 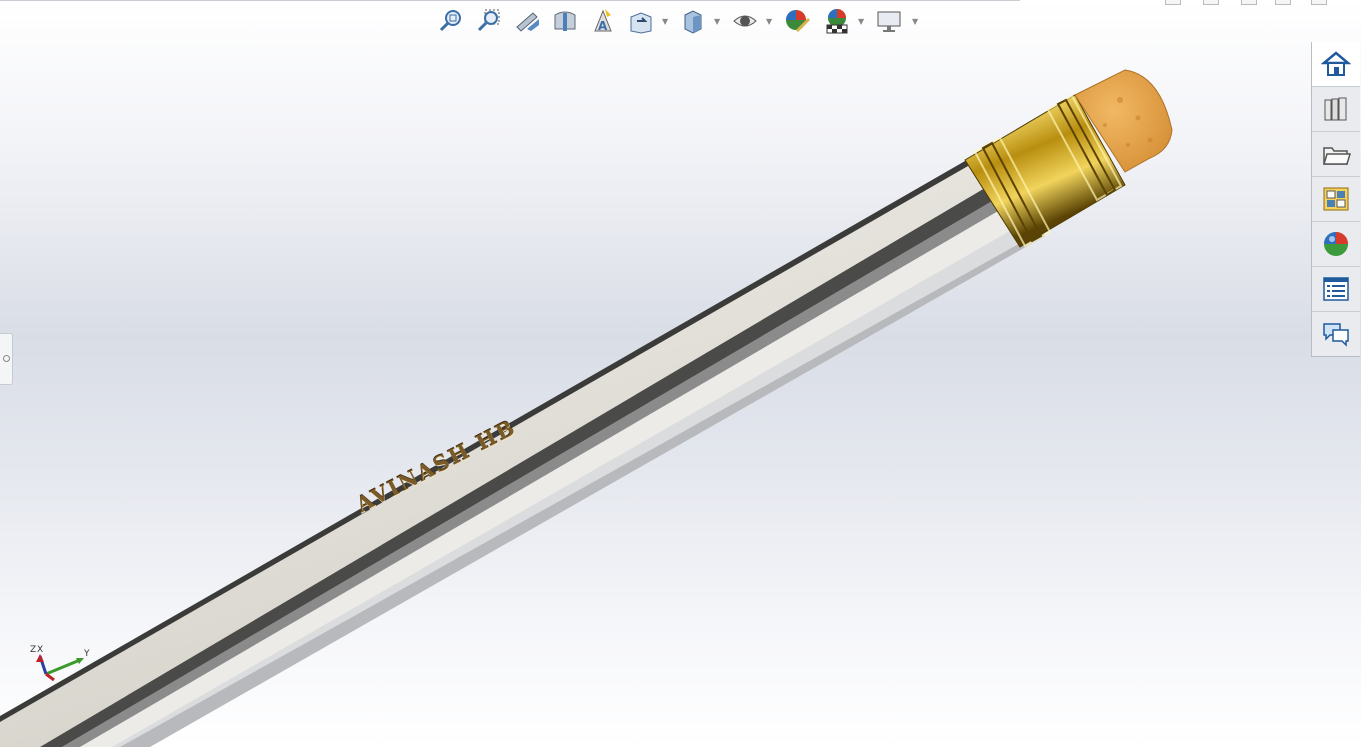 I want to click on task-pane-tabs, so click(x=1335, y=199).